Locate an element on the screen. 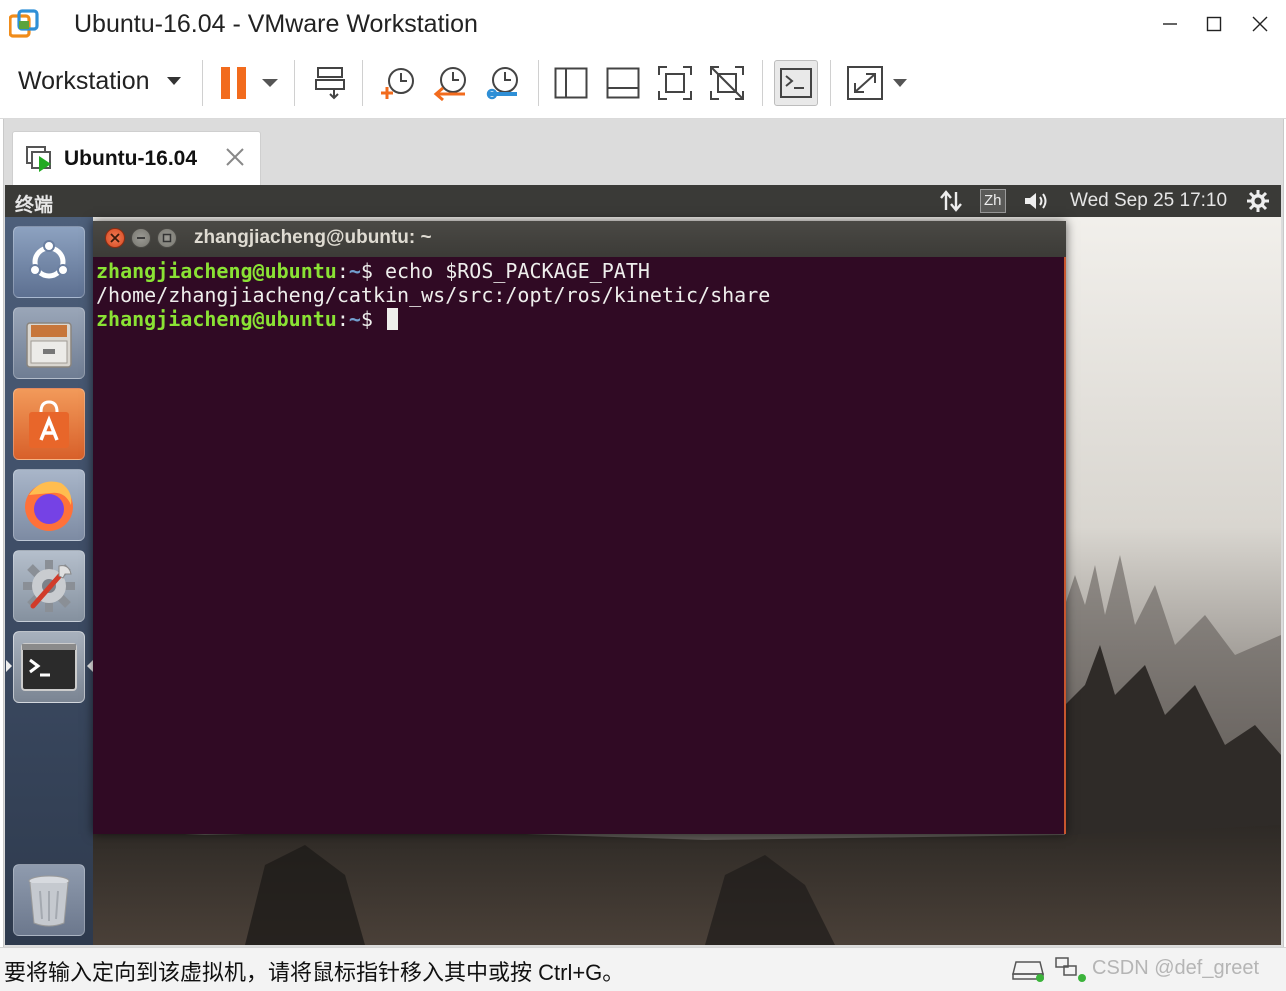 Image resolution: width=1286 pixels, height=991 pixels. snapshot-add-icon is located at coordinates (397, 83).